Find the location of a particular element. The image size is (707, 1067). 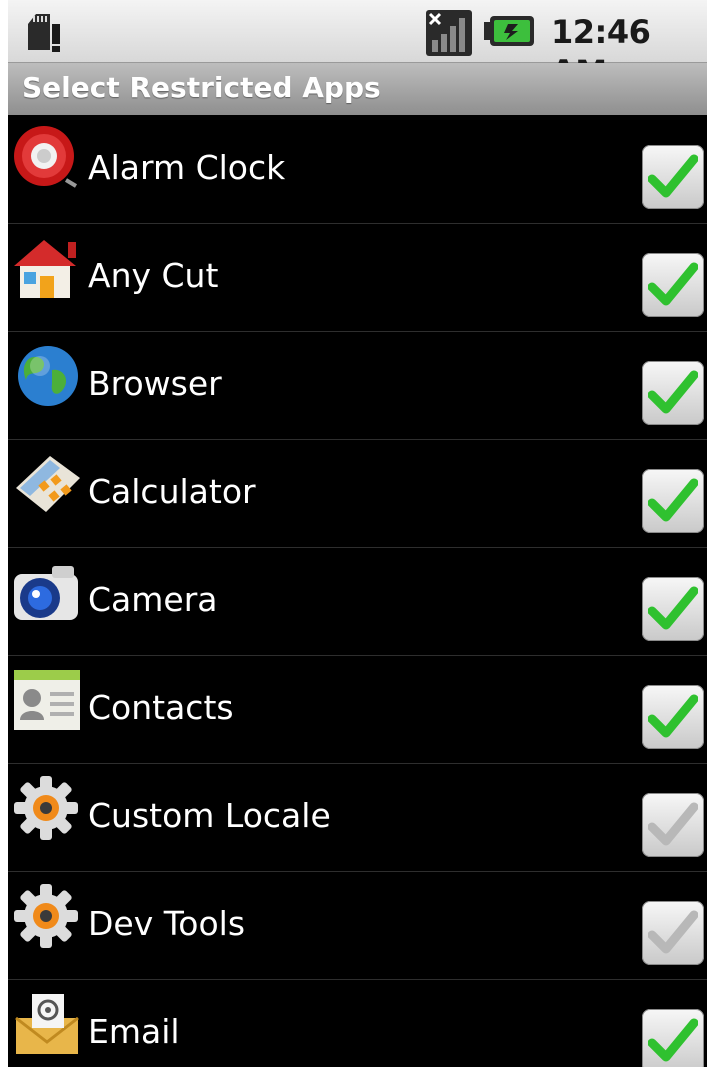

any-cut-checkbox is located at coordinates (673, 285).